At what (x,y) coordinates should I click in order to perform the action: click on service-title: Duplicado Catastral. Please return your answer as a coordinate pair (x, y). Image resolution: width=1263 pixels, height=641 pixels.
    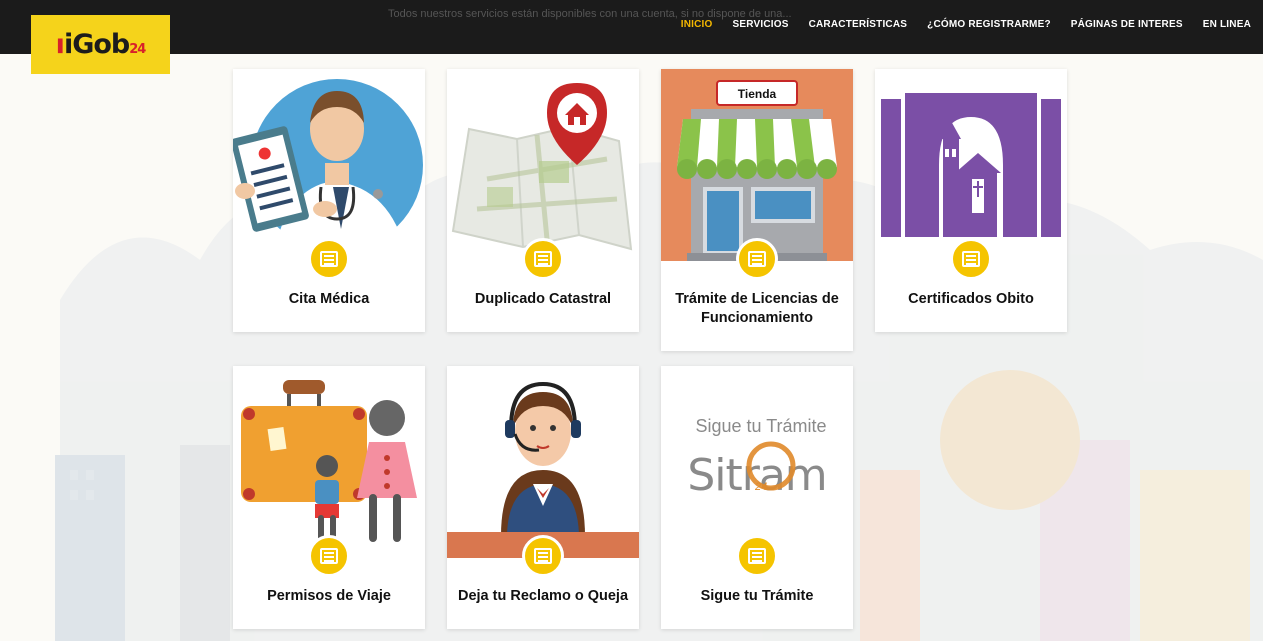
    Looking at the image, I should click on (543, 299).